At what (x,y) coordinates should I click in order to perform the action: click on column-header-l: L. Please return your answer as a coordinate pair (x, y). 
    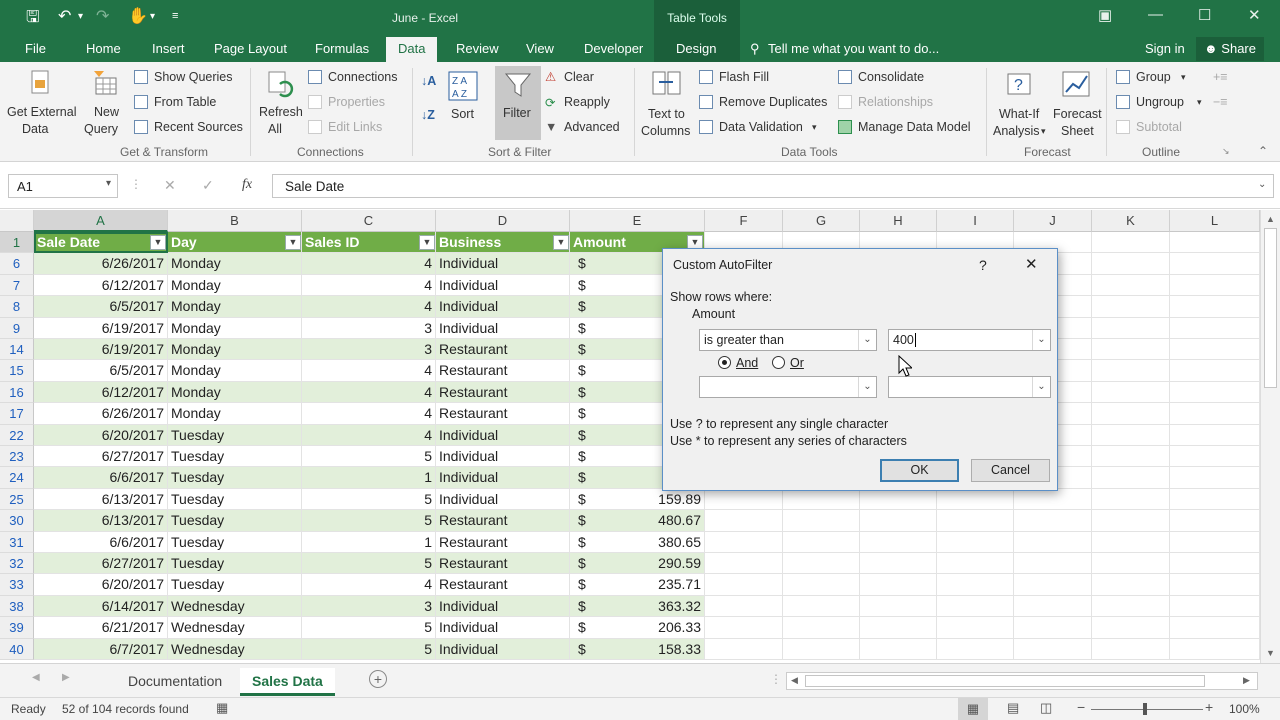
    Looking at the image, I should click on (1215, 221).